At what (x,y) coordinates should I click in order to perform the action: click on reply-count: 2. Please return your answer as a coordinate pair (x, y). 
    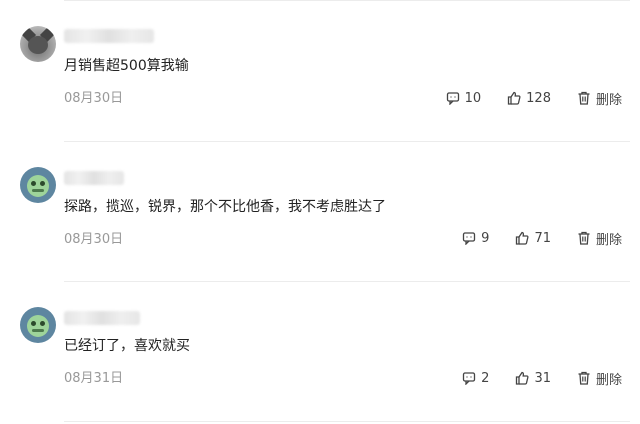
    Looking at the image, I should click on (485, 378).